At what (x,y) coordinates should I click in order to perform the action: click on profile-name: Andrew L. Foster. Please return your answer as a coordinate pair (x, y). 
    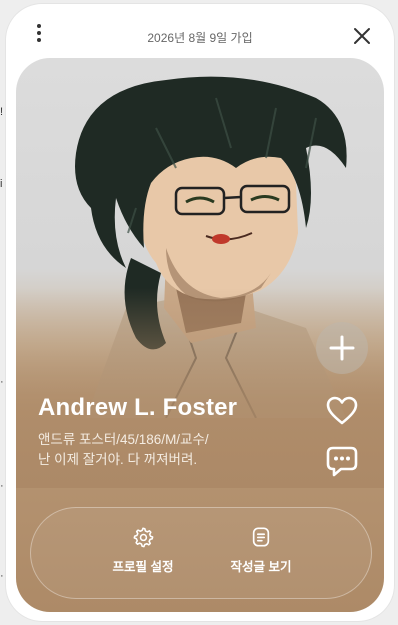
    Looking at the image, I should click on (138, 407).